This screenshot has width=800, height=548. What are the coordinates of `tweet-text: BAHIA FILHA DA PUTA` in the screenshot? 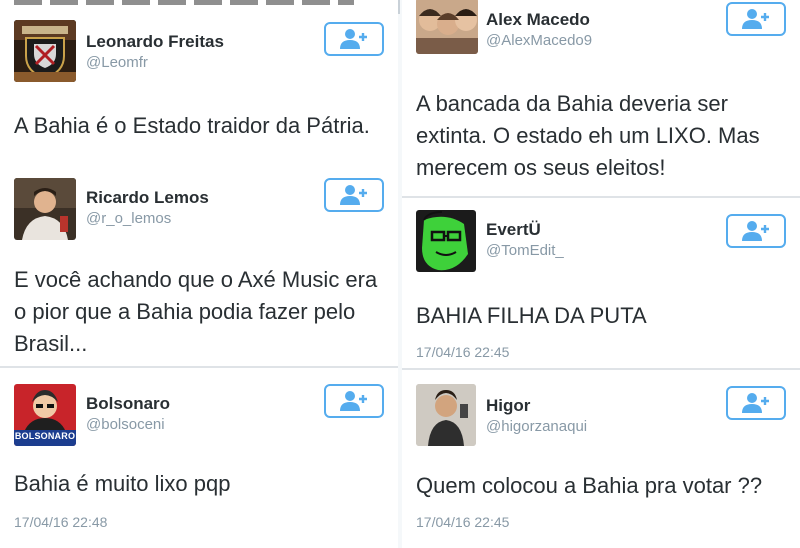 It's located at (531, 315).